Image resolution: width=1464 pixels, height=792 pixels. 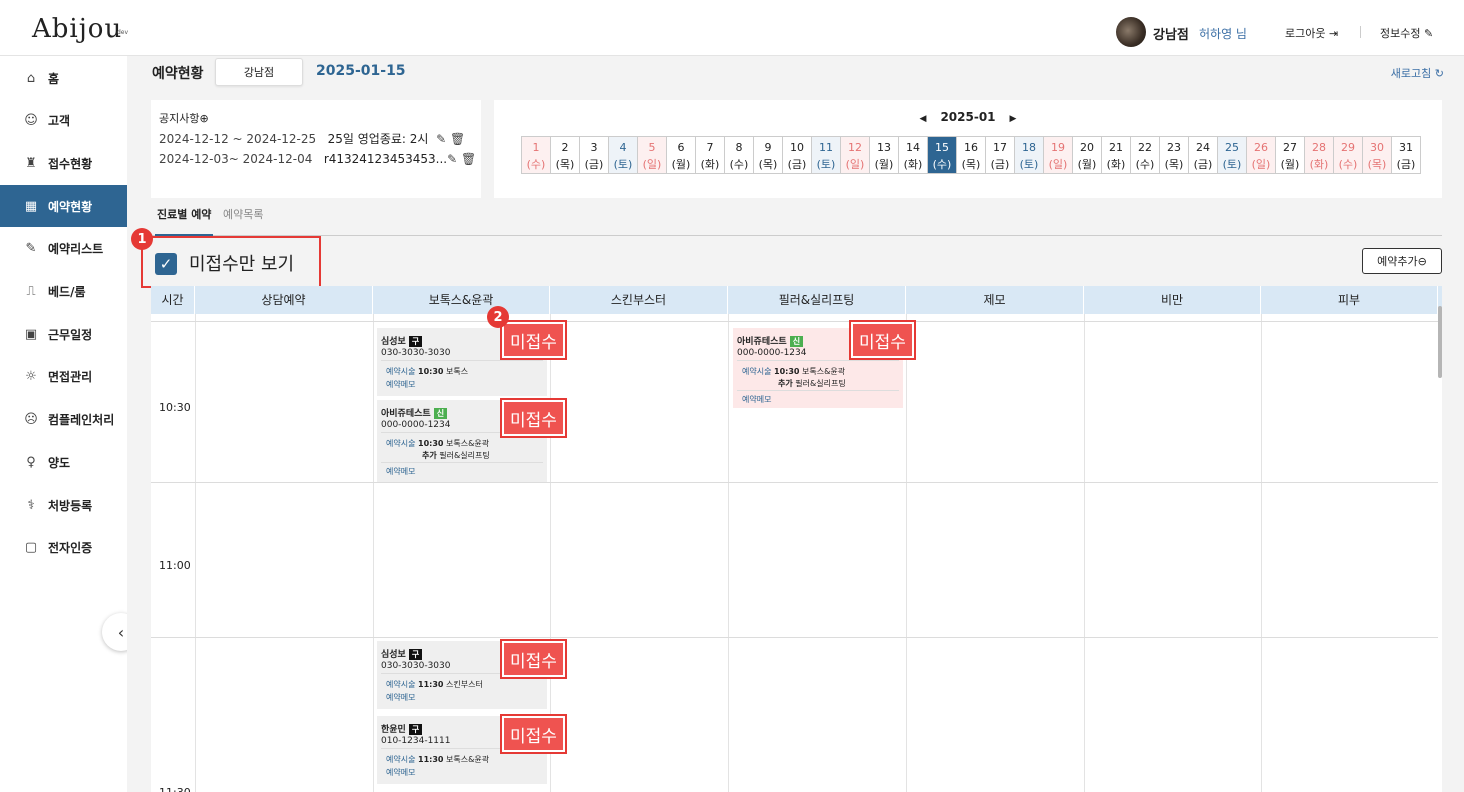 I want to click on calendar-day: 24 (금), so click(x=1203, y=155).